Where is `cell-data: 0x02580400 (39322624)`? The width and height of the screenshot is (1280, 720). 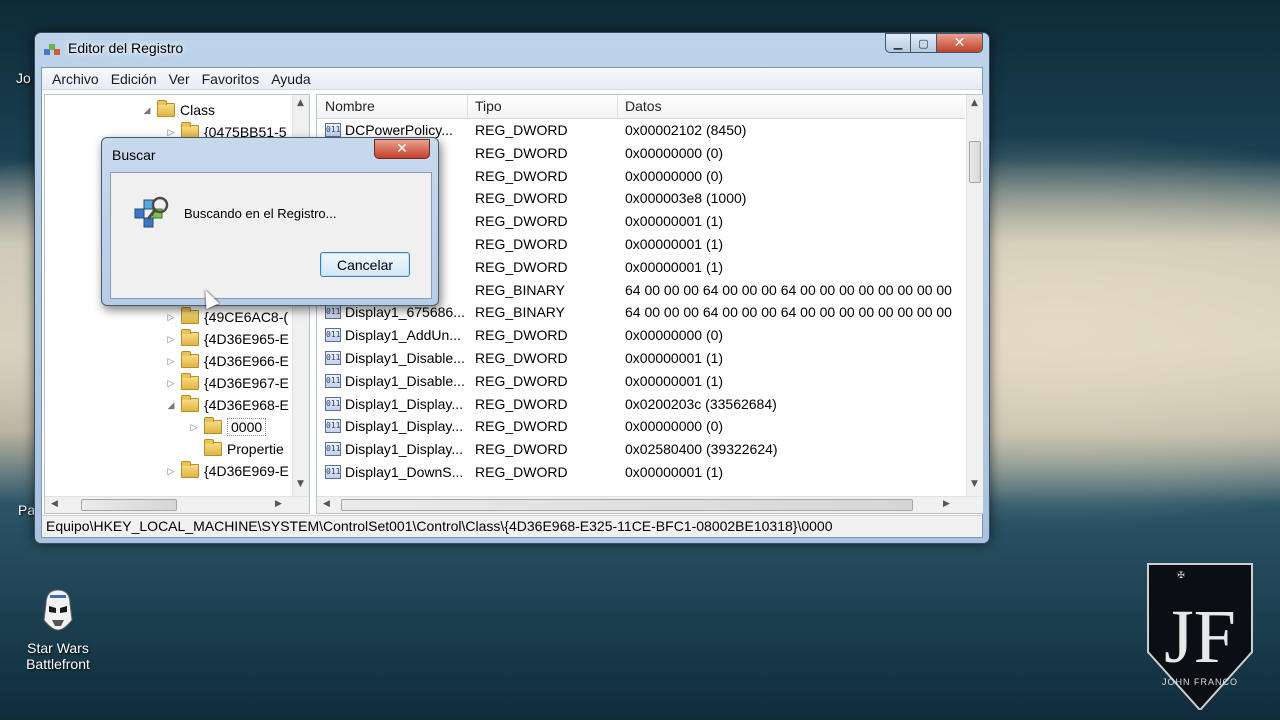
cell-data: 0x02580400 (39322624) is located at coordinates (701, 449).